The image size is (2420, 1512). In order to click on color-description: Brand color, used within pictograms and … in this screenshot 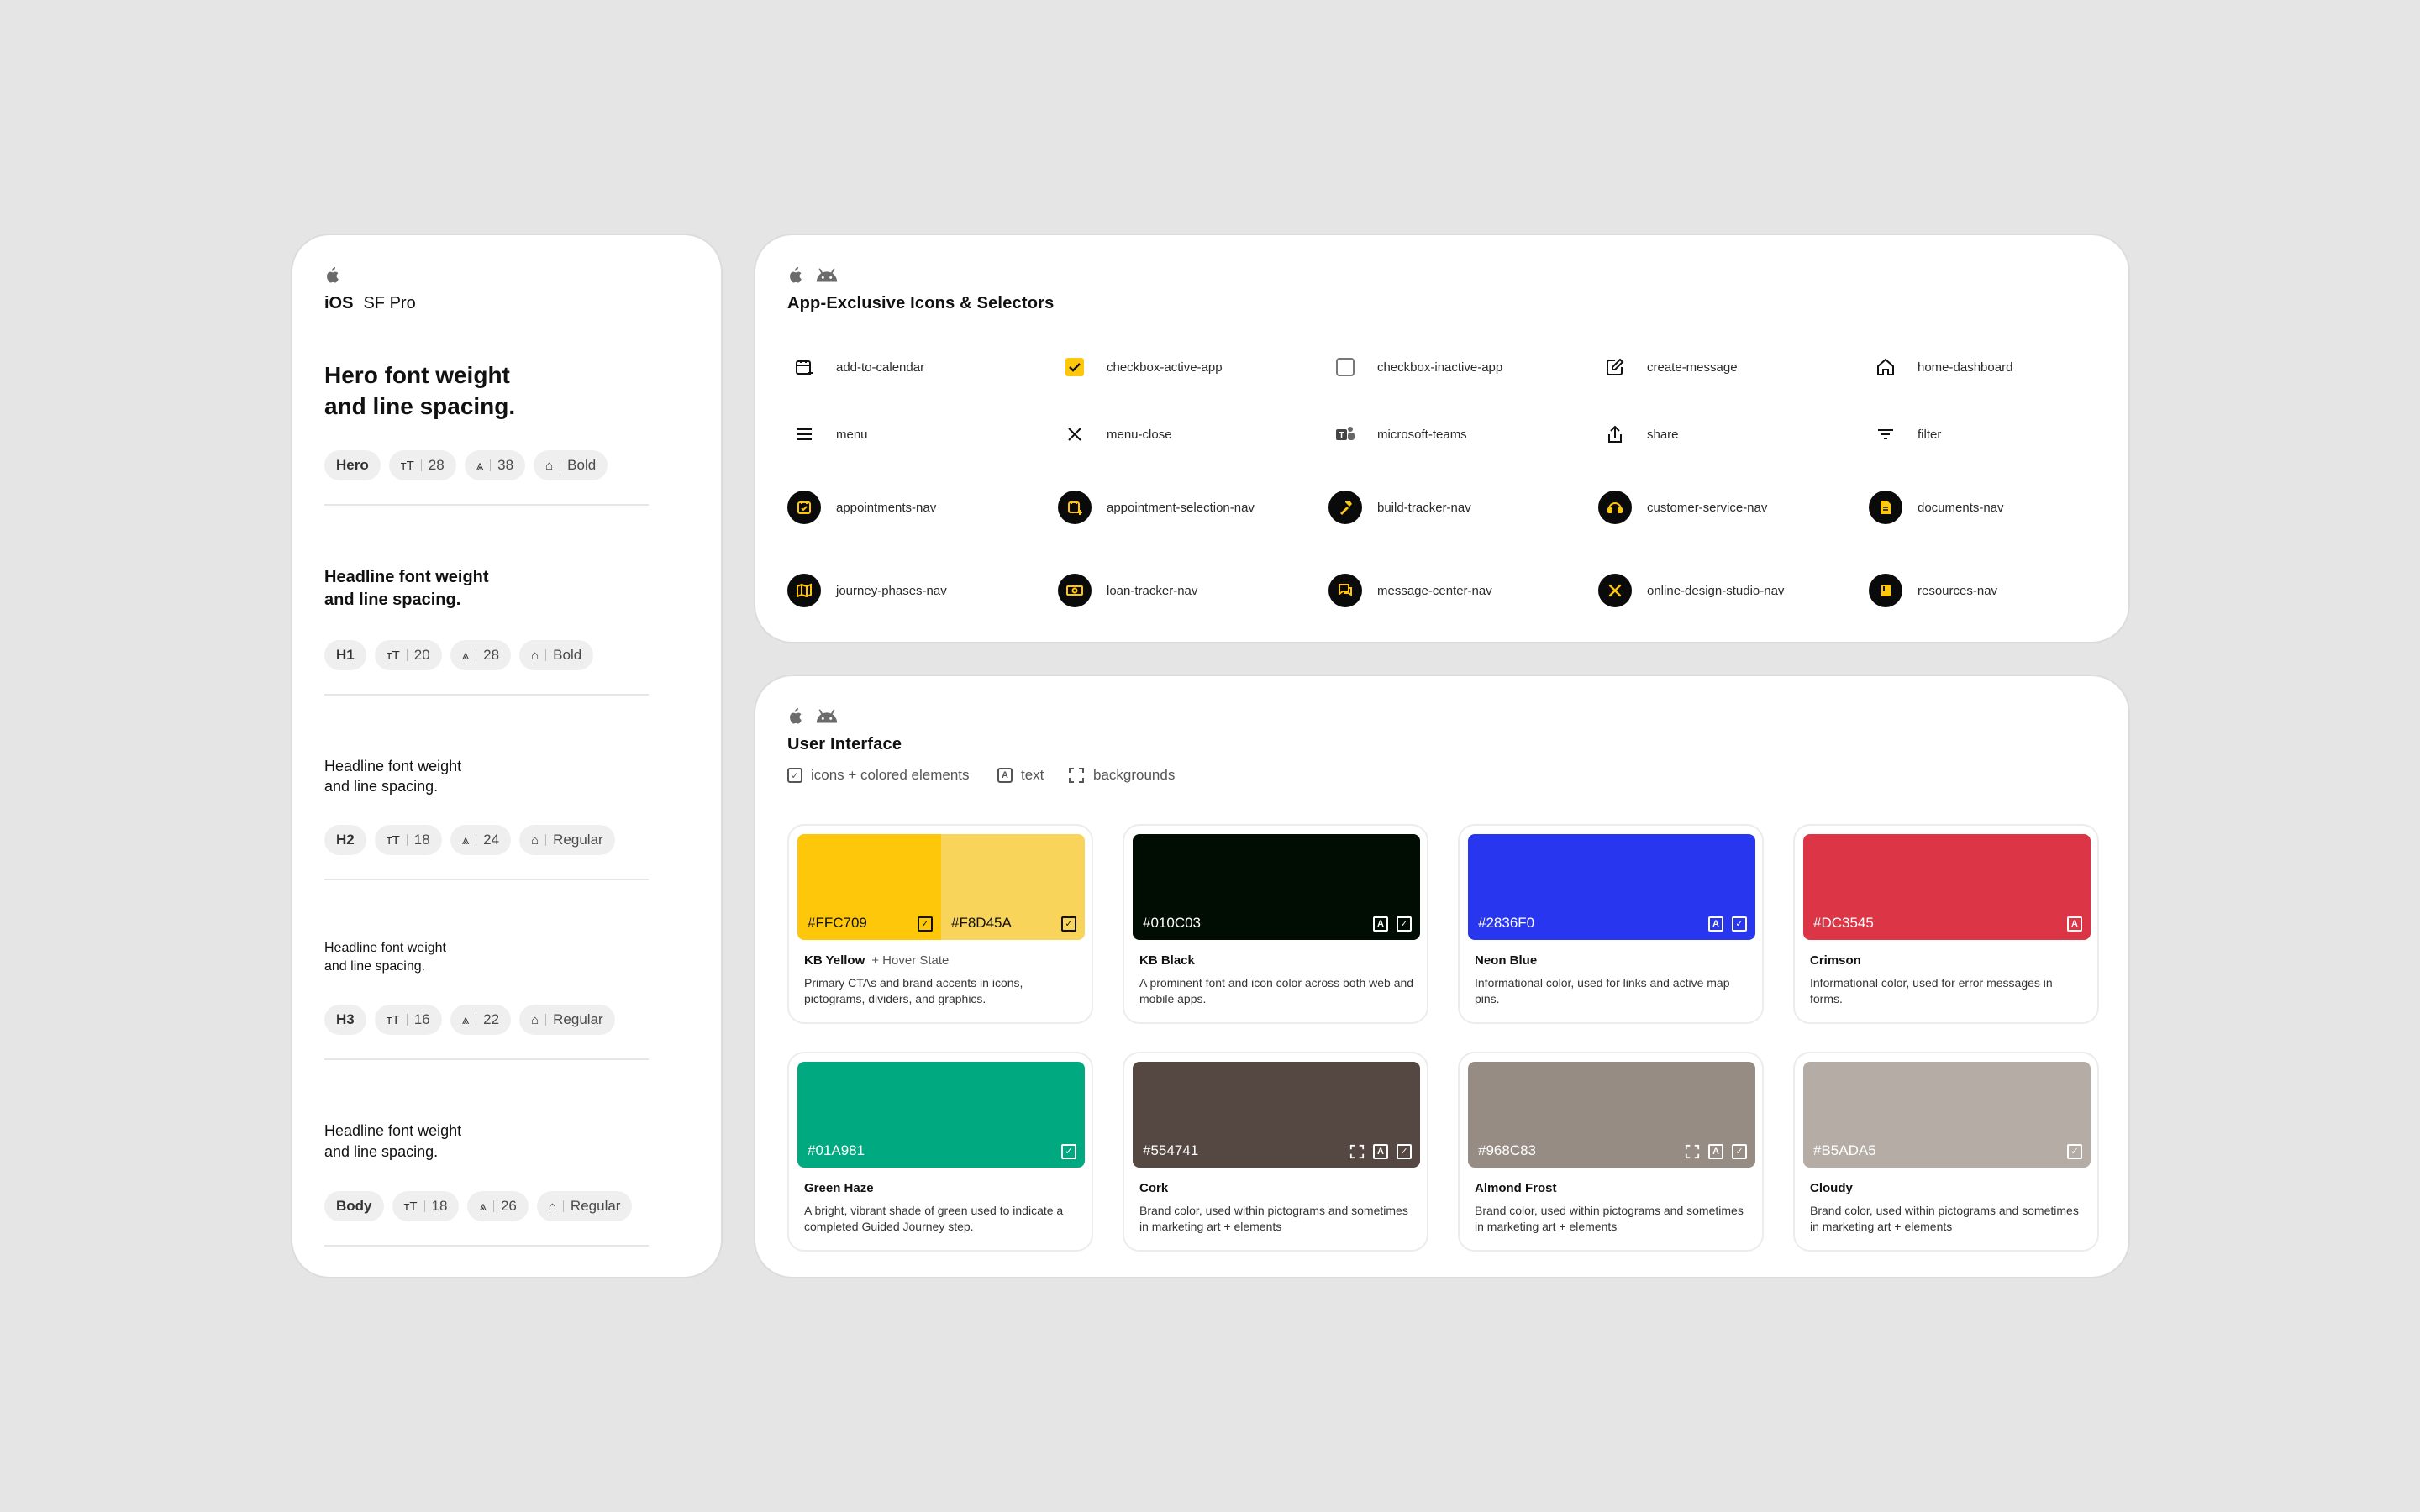, I will do `click(1944, 1218)`.